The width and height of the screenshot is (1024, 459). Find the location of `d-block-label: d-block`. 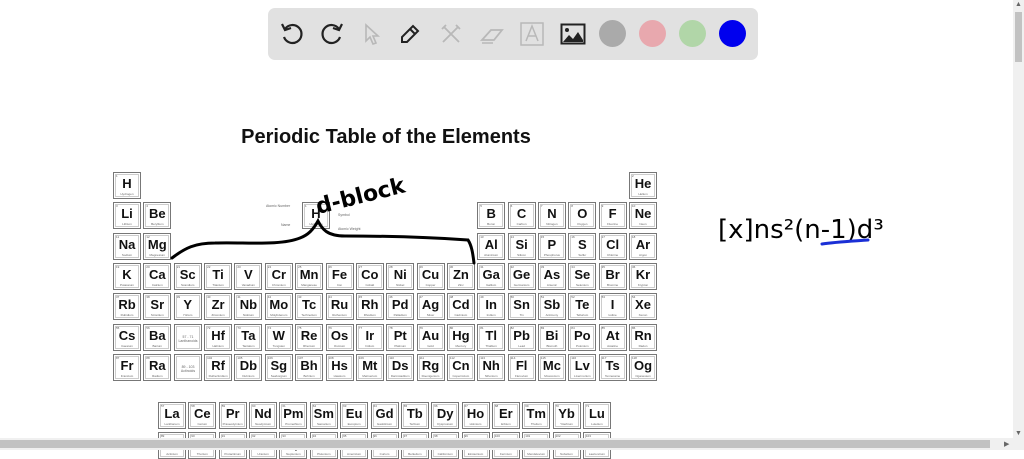

d-block-label: d-block is located at coordinates (361, 196).